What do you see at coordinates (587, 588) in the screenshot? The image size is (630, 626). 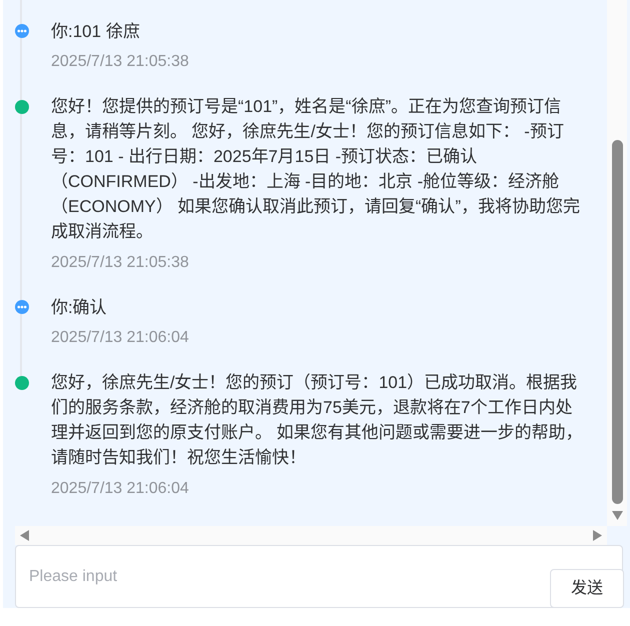 I see `send-button: 发送` at bounding box center [587, 588].